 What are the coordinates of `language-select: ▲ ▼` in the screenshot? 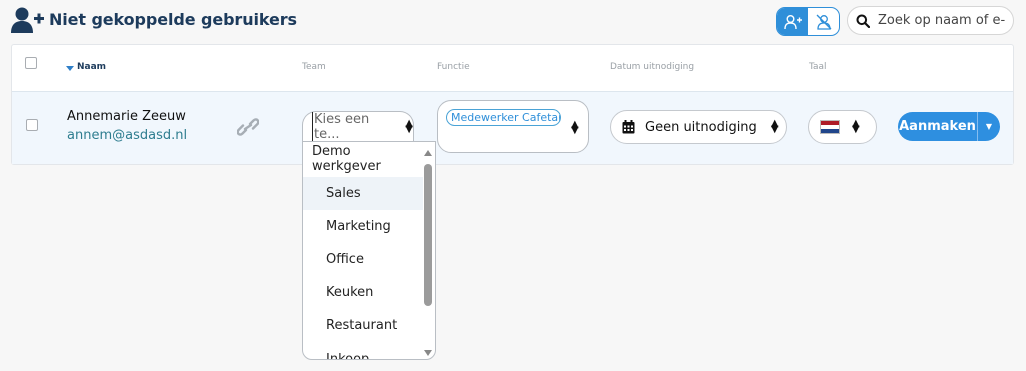 It's located at (842, 127).